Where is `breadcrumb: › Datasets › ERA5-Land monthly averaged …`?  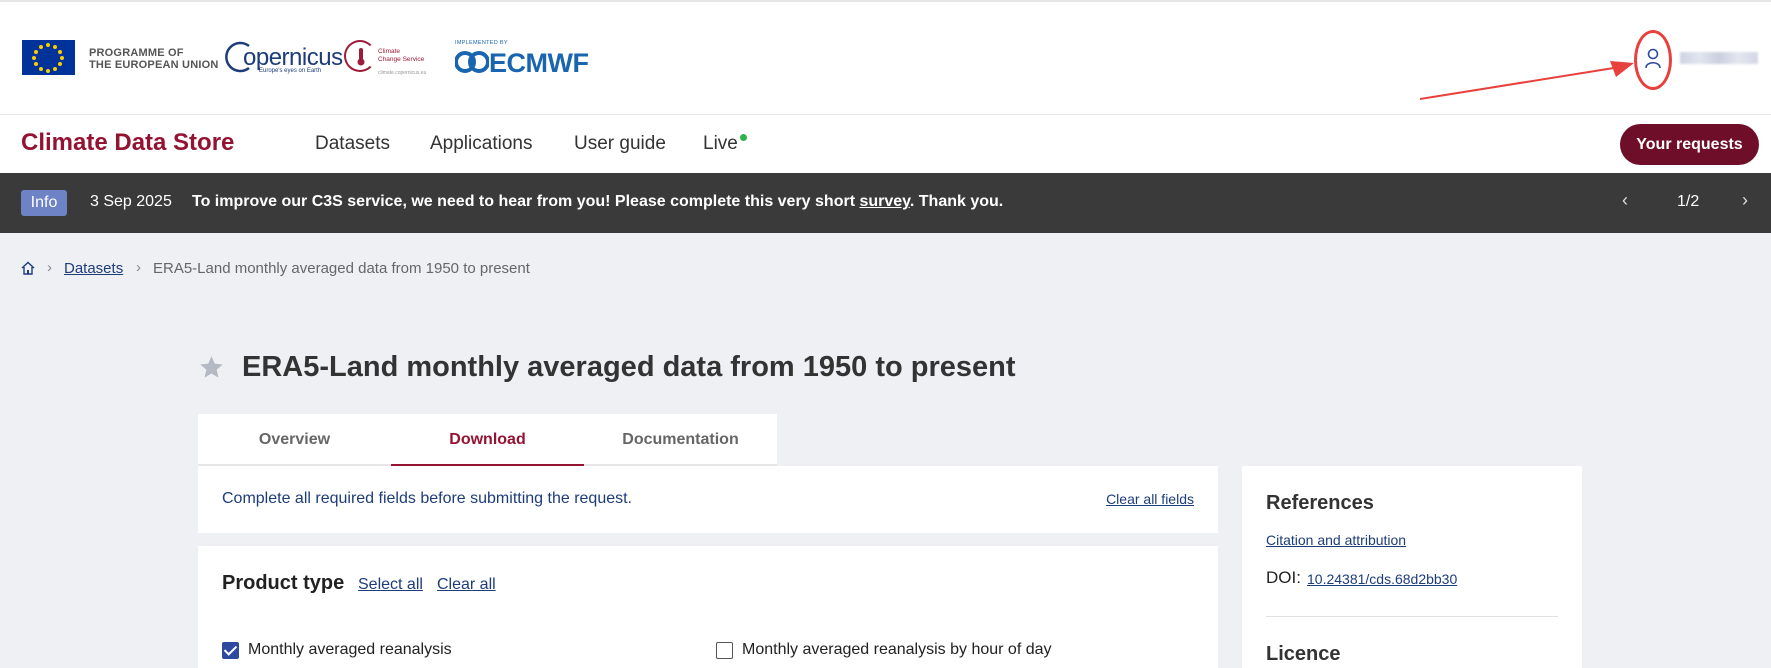
breadcrumb: › Datasets › ERA5-Land monthly averaged … is located at coordinates (320, 270).